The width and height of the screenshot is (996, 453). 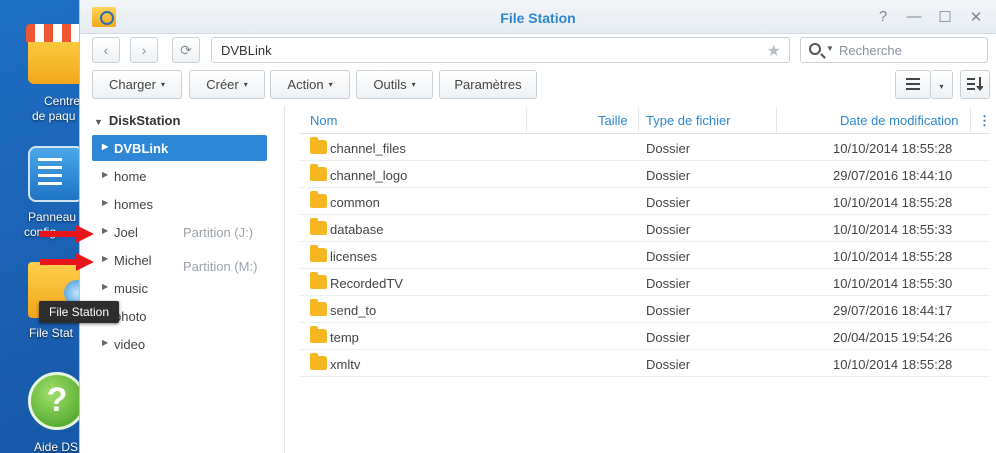 What do you see at coordinates (366, 283) in the screenshot?
I see `row-name: RecordedTV` at bounding box center [366, 283].